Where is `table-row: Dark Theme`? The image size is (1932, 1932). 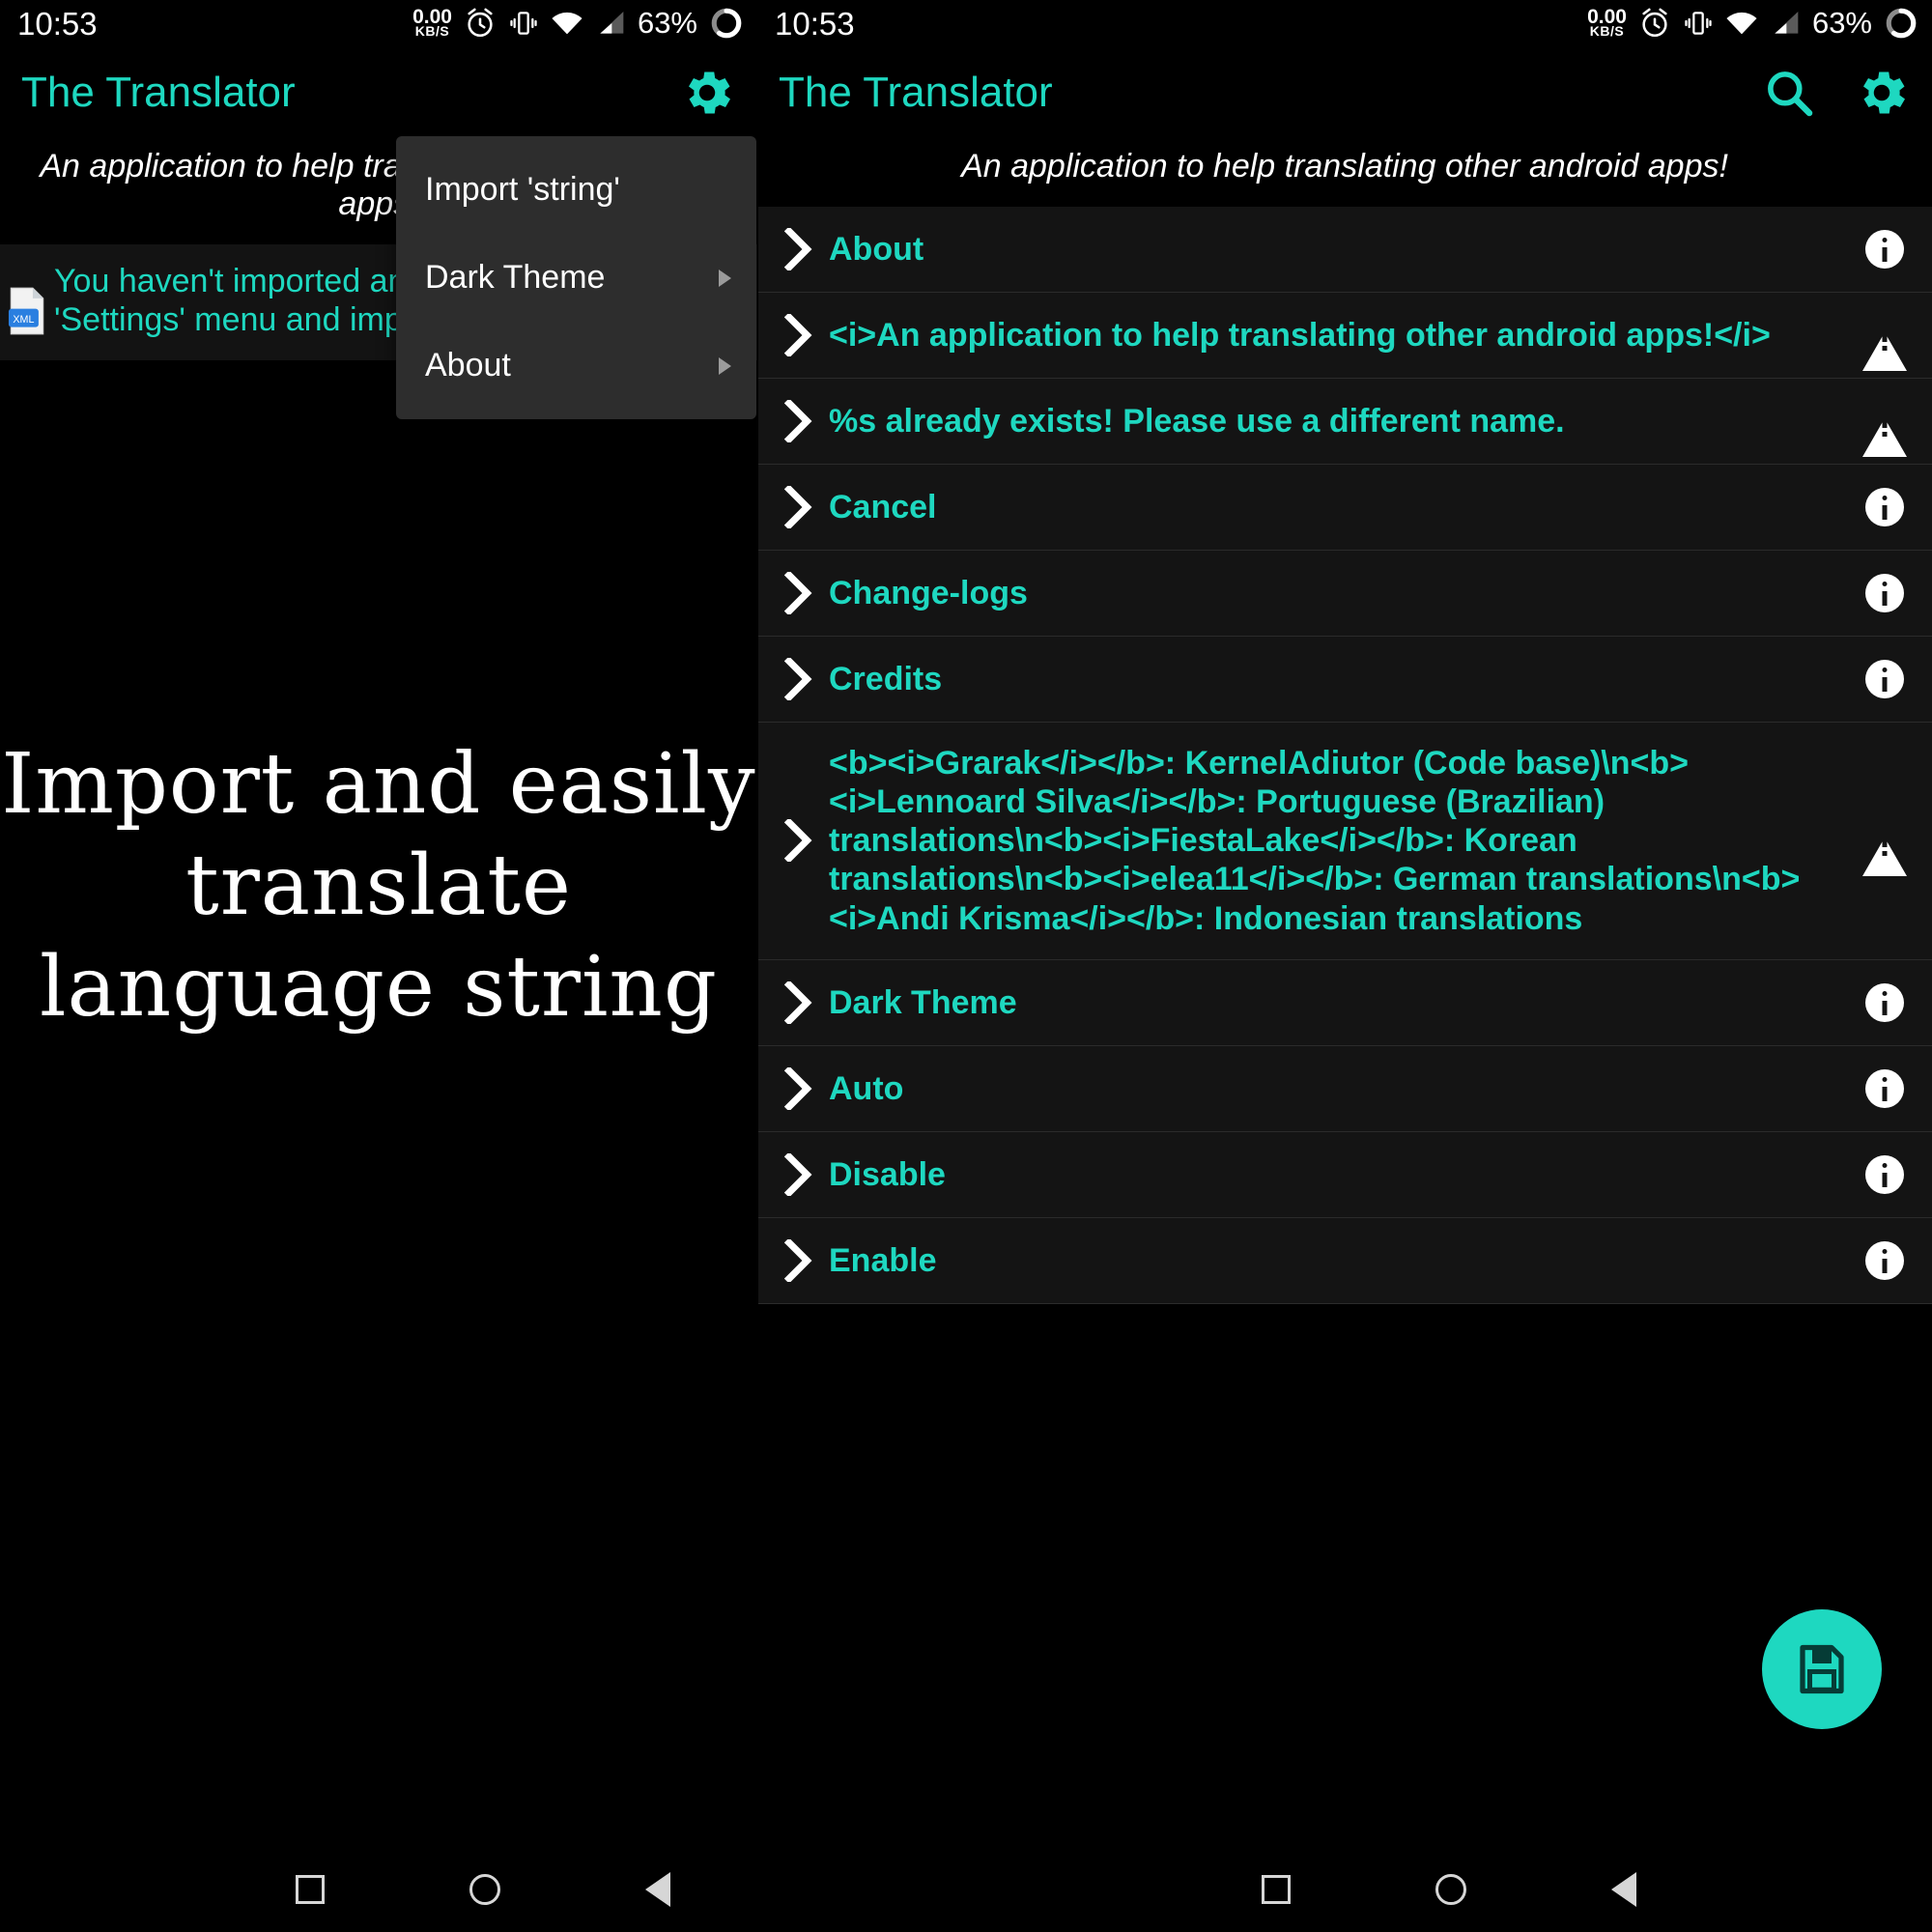 table-row: Dark Theme is located at coordinates (1344, 1002).